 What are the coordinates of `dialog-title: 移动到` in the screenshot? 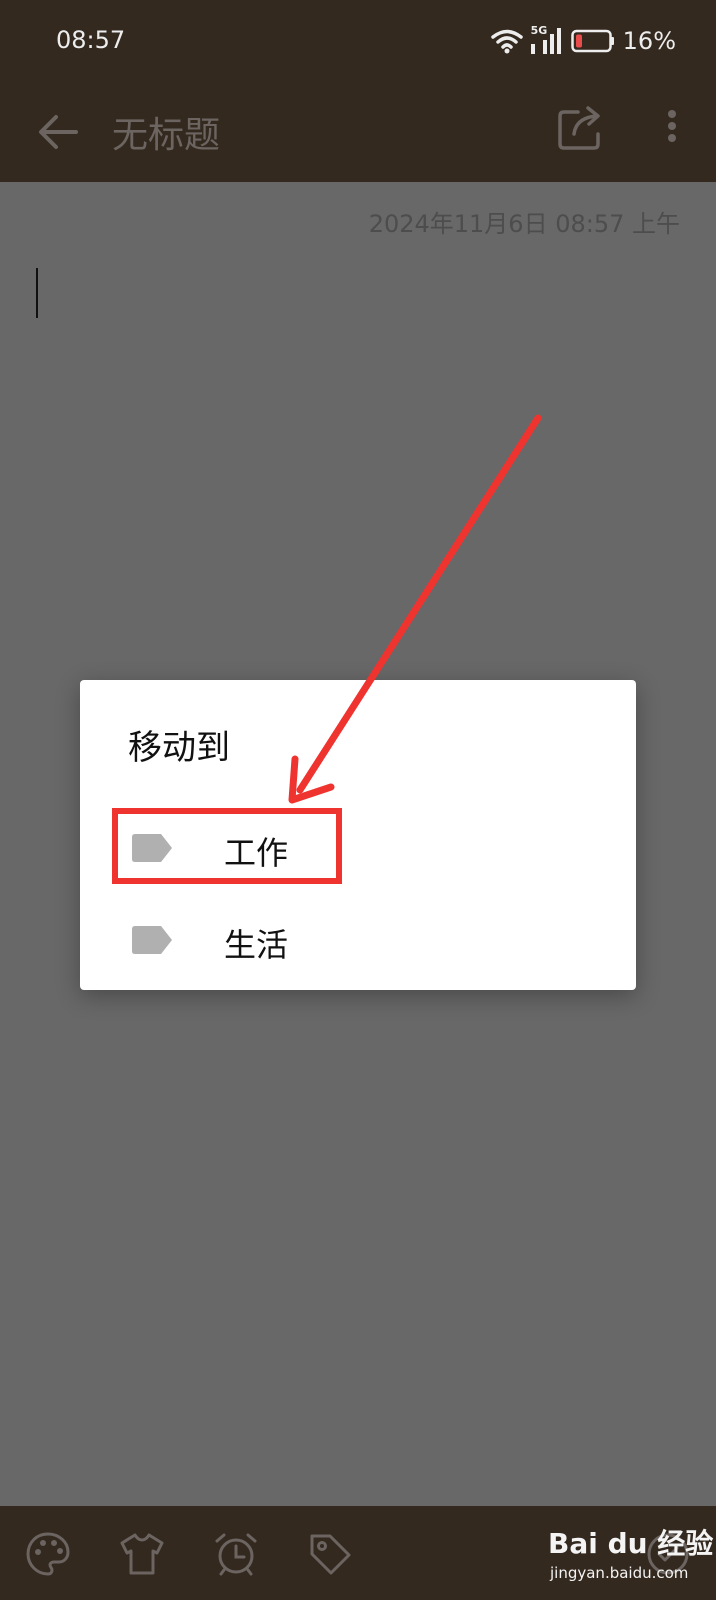 It's located at (179, 748).